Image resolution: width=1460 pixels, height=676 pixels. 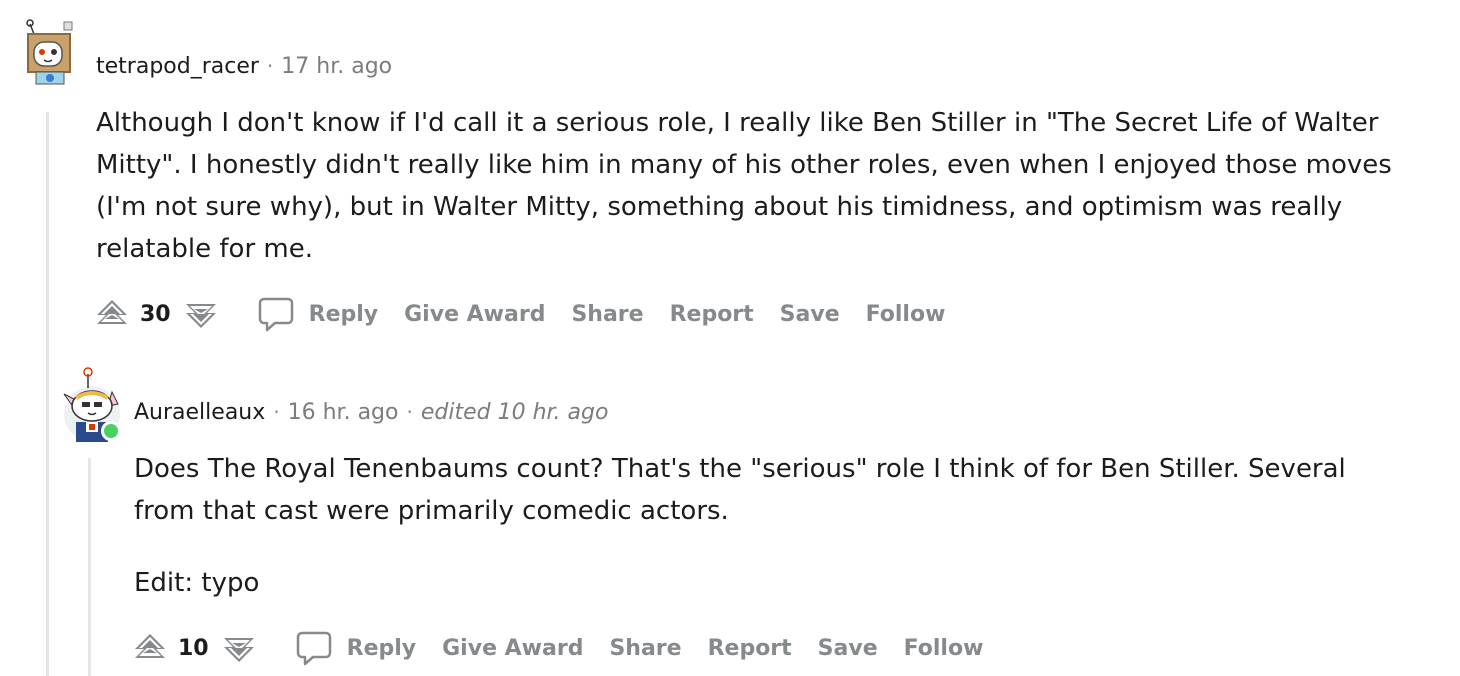 What do you see at coordinates (343, 412) in the screenshot?
I see `timestamp: 16 hr. ago` at bounding box center [343, 412].